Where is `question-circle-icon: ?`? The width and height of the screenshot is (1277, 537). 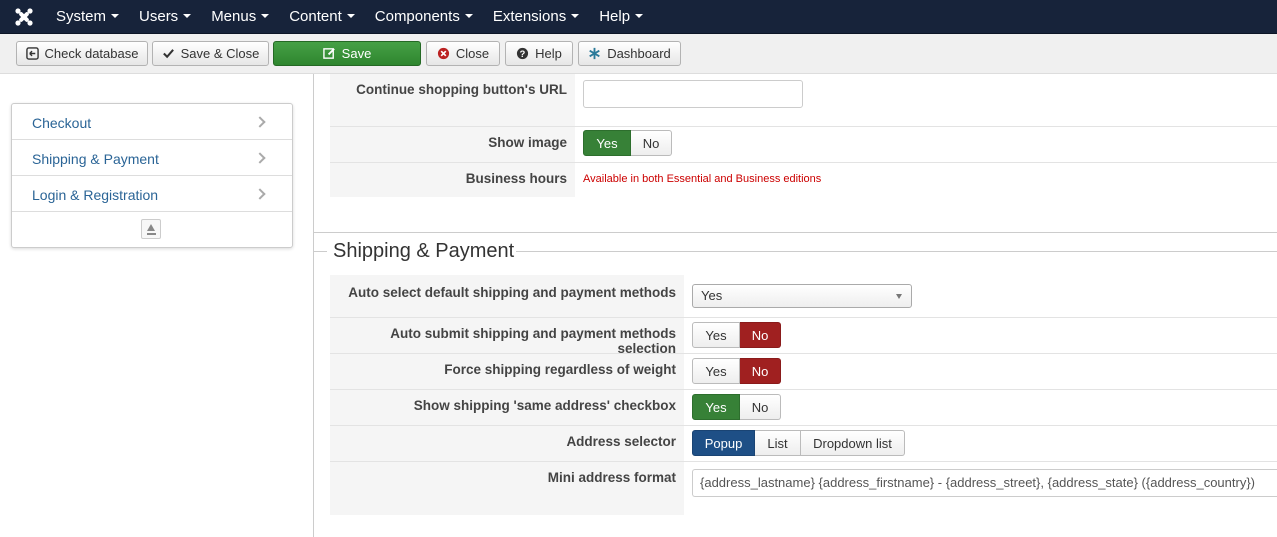
question-circle-icon: ? is located at coordinates (523, 53).